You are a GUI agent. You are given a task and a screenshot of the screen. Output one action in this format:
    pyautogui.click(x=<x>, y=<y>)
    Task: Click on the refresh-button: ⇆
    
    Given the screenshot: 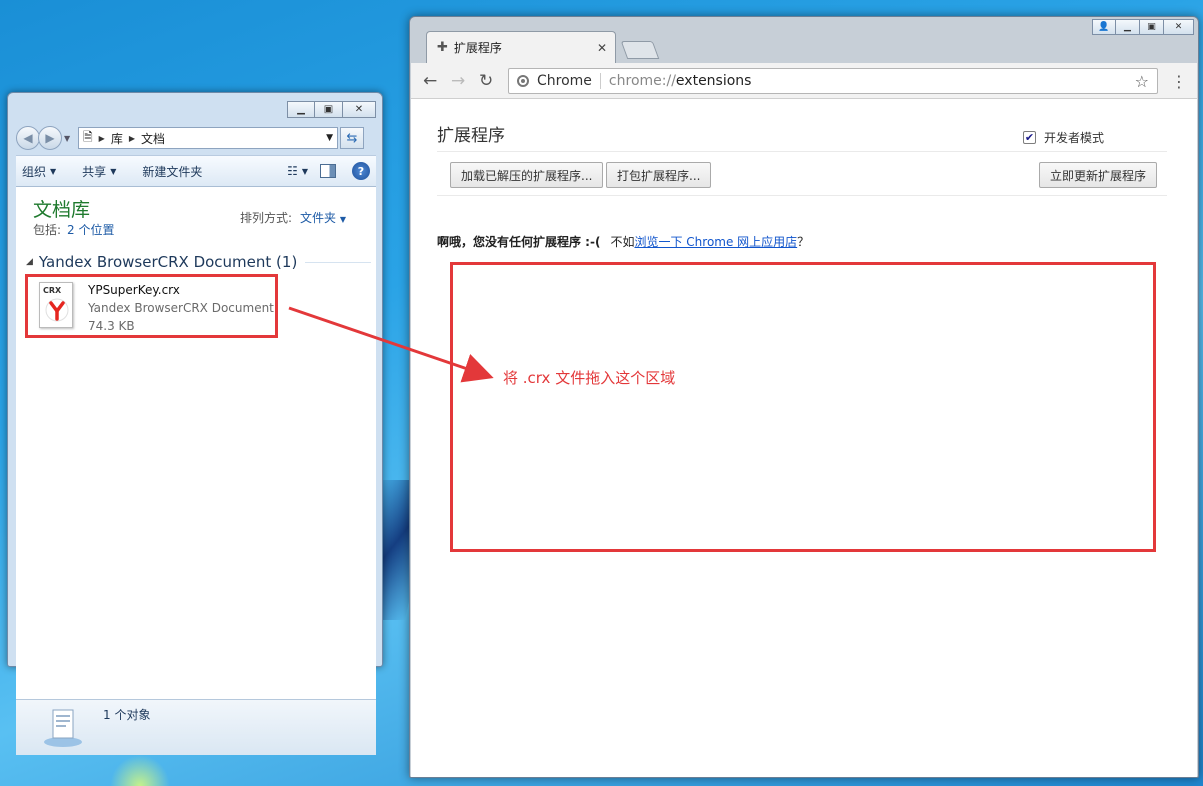 What is the action you would take?
    pyautogui.click(x=352, y=138)
    